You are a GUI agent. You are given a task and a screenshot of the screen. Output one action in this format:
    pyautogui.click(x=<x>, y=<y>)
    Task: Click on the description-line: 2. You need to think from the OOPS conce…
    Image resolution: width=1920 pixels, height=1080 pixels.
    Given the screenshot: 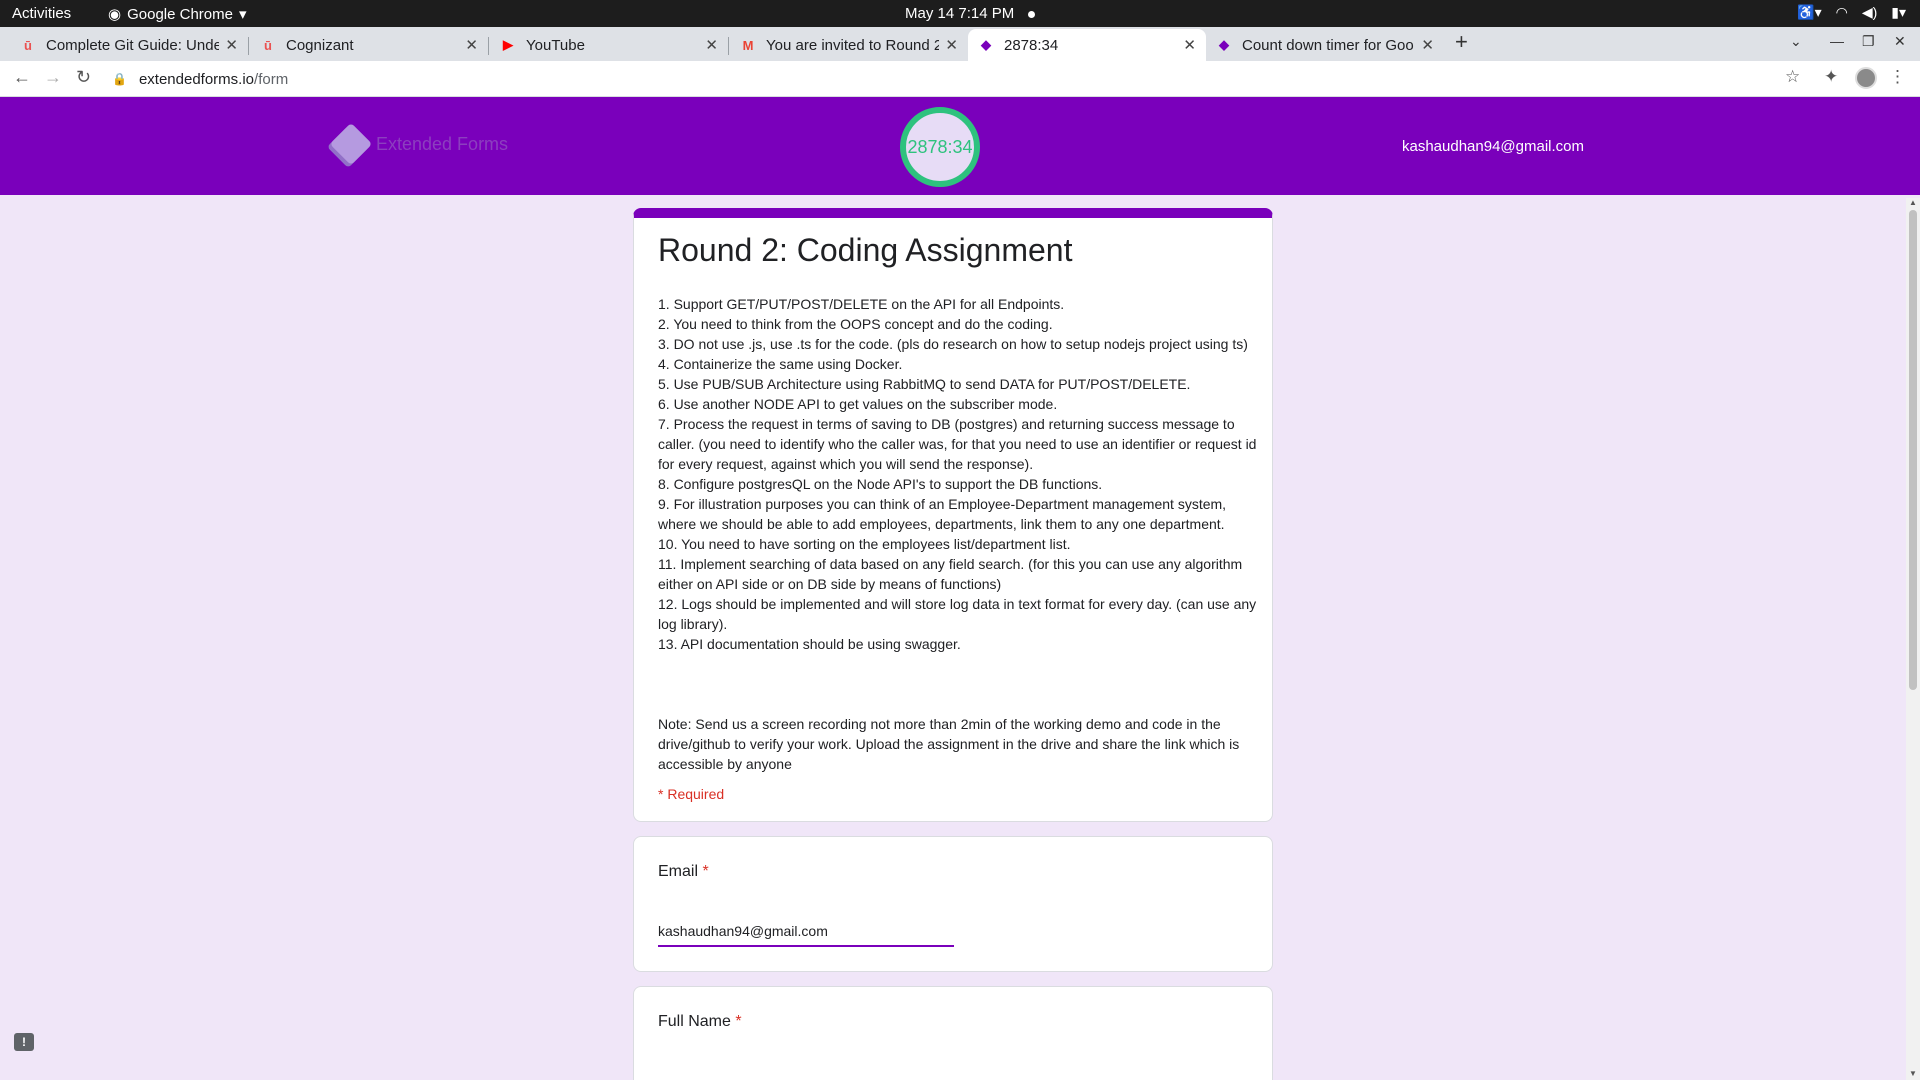 What is the action you would take?
    pyautogui.click(x=855, y=324)
    